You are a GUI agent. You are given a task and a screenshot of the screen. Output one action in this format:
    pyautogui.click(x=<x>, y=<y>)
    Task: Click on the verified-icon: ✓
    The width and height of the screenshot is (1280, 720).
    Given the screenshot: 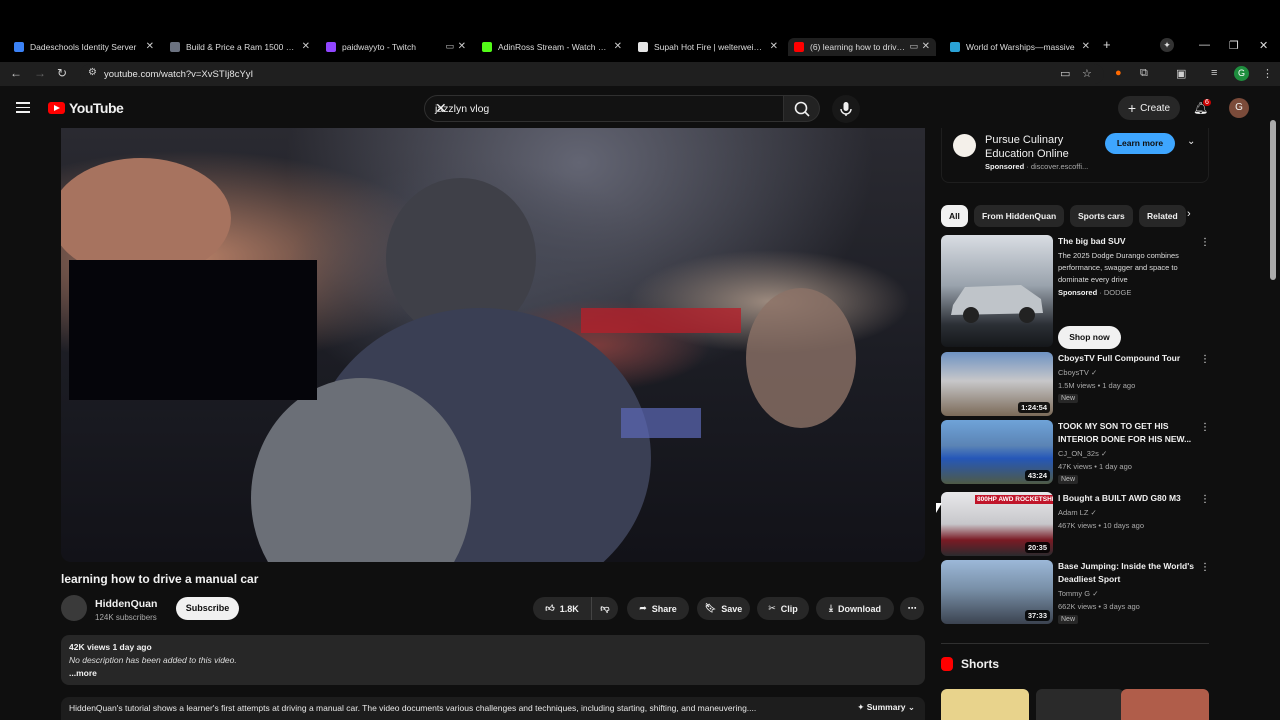 What is the action you would take?
    pyautogui.click(x=1094, y=372)
    